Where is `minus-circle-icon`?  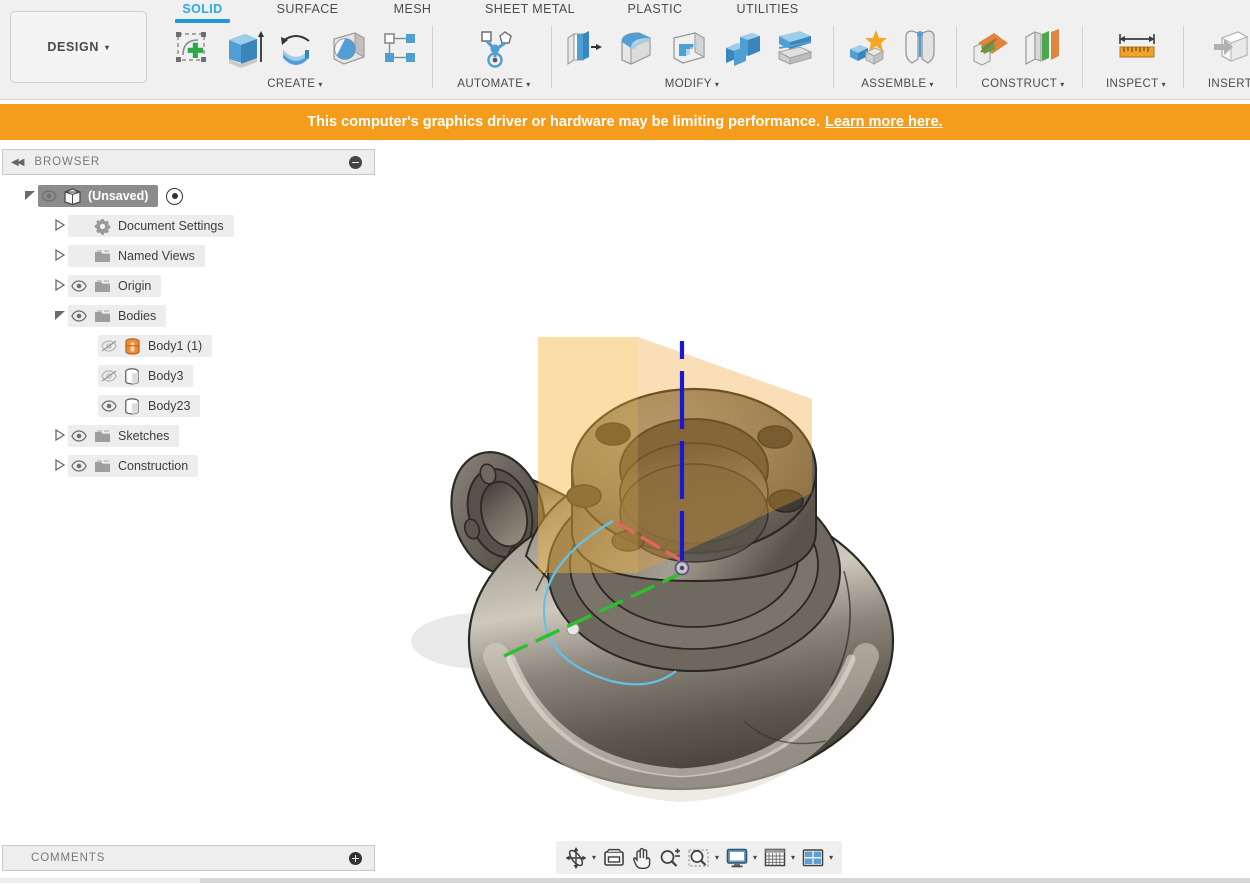 minus-circle-icon is located at coordinates (355, 162).